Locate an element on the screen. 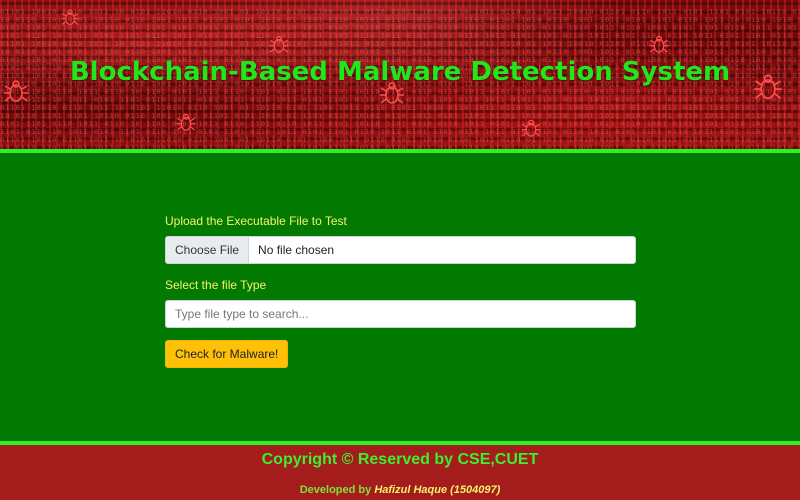 This screenshot has width=800, height=500. upload-label: Upload the Executable File to Test is located at coordinates (256, 221).